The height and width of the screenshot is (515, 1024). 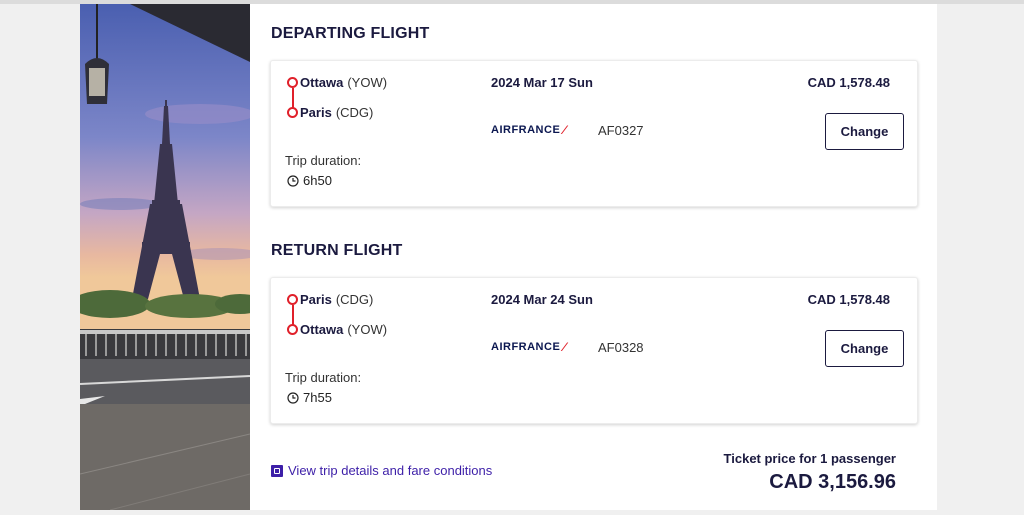 I want to click on return-origin: Paris (CDG), so click(x=337, y=299).